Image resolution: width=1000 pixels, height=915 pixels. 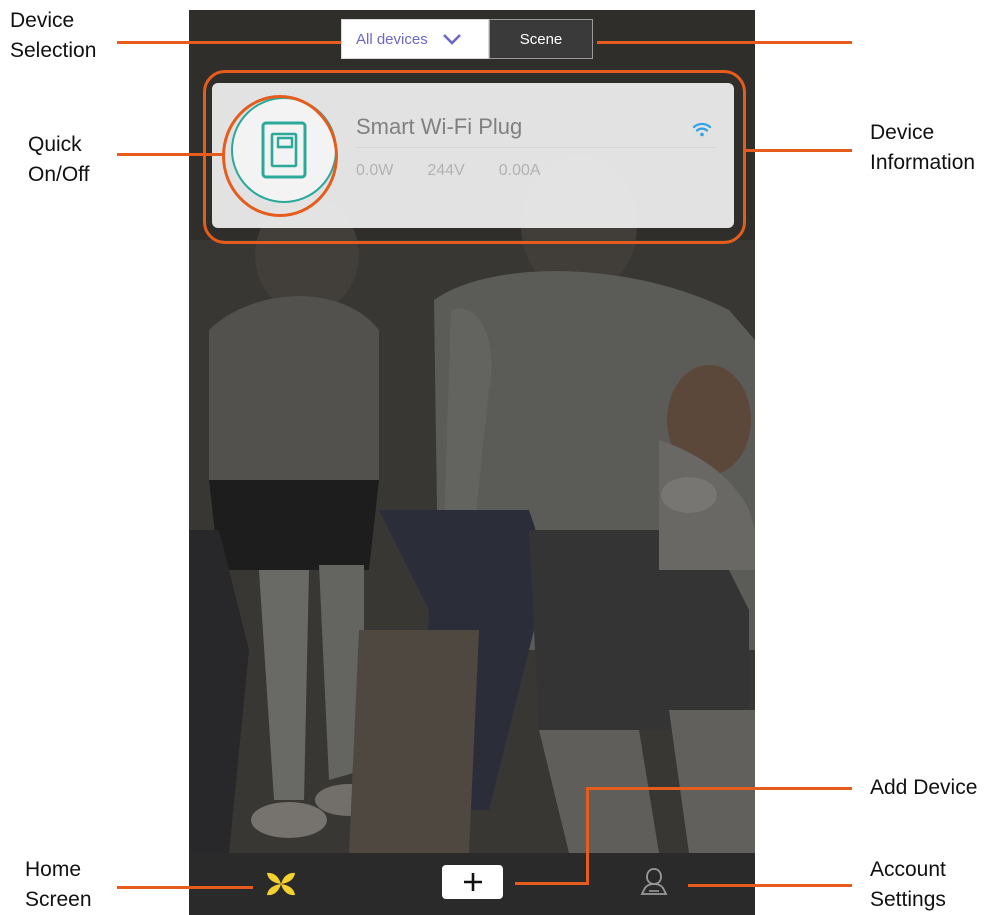 What do you see at coordinates (53, 35) in the screenshot?
I see `device-selection-annotation: Device Selection` at bounding box center [53, 35].